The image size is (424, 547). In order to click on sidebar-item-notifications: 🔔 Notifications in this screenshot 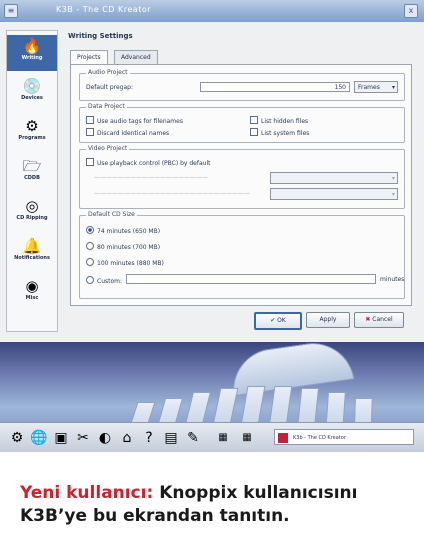, I will do `click(32, 253)`.